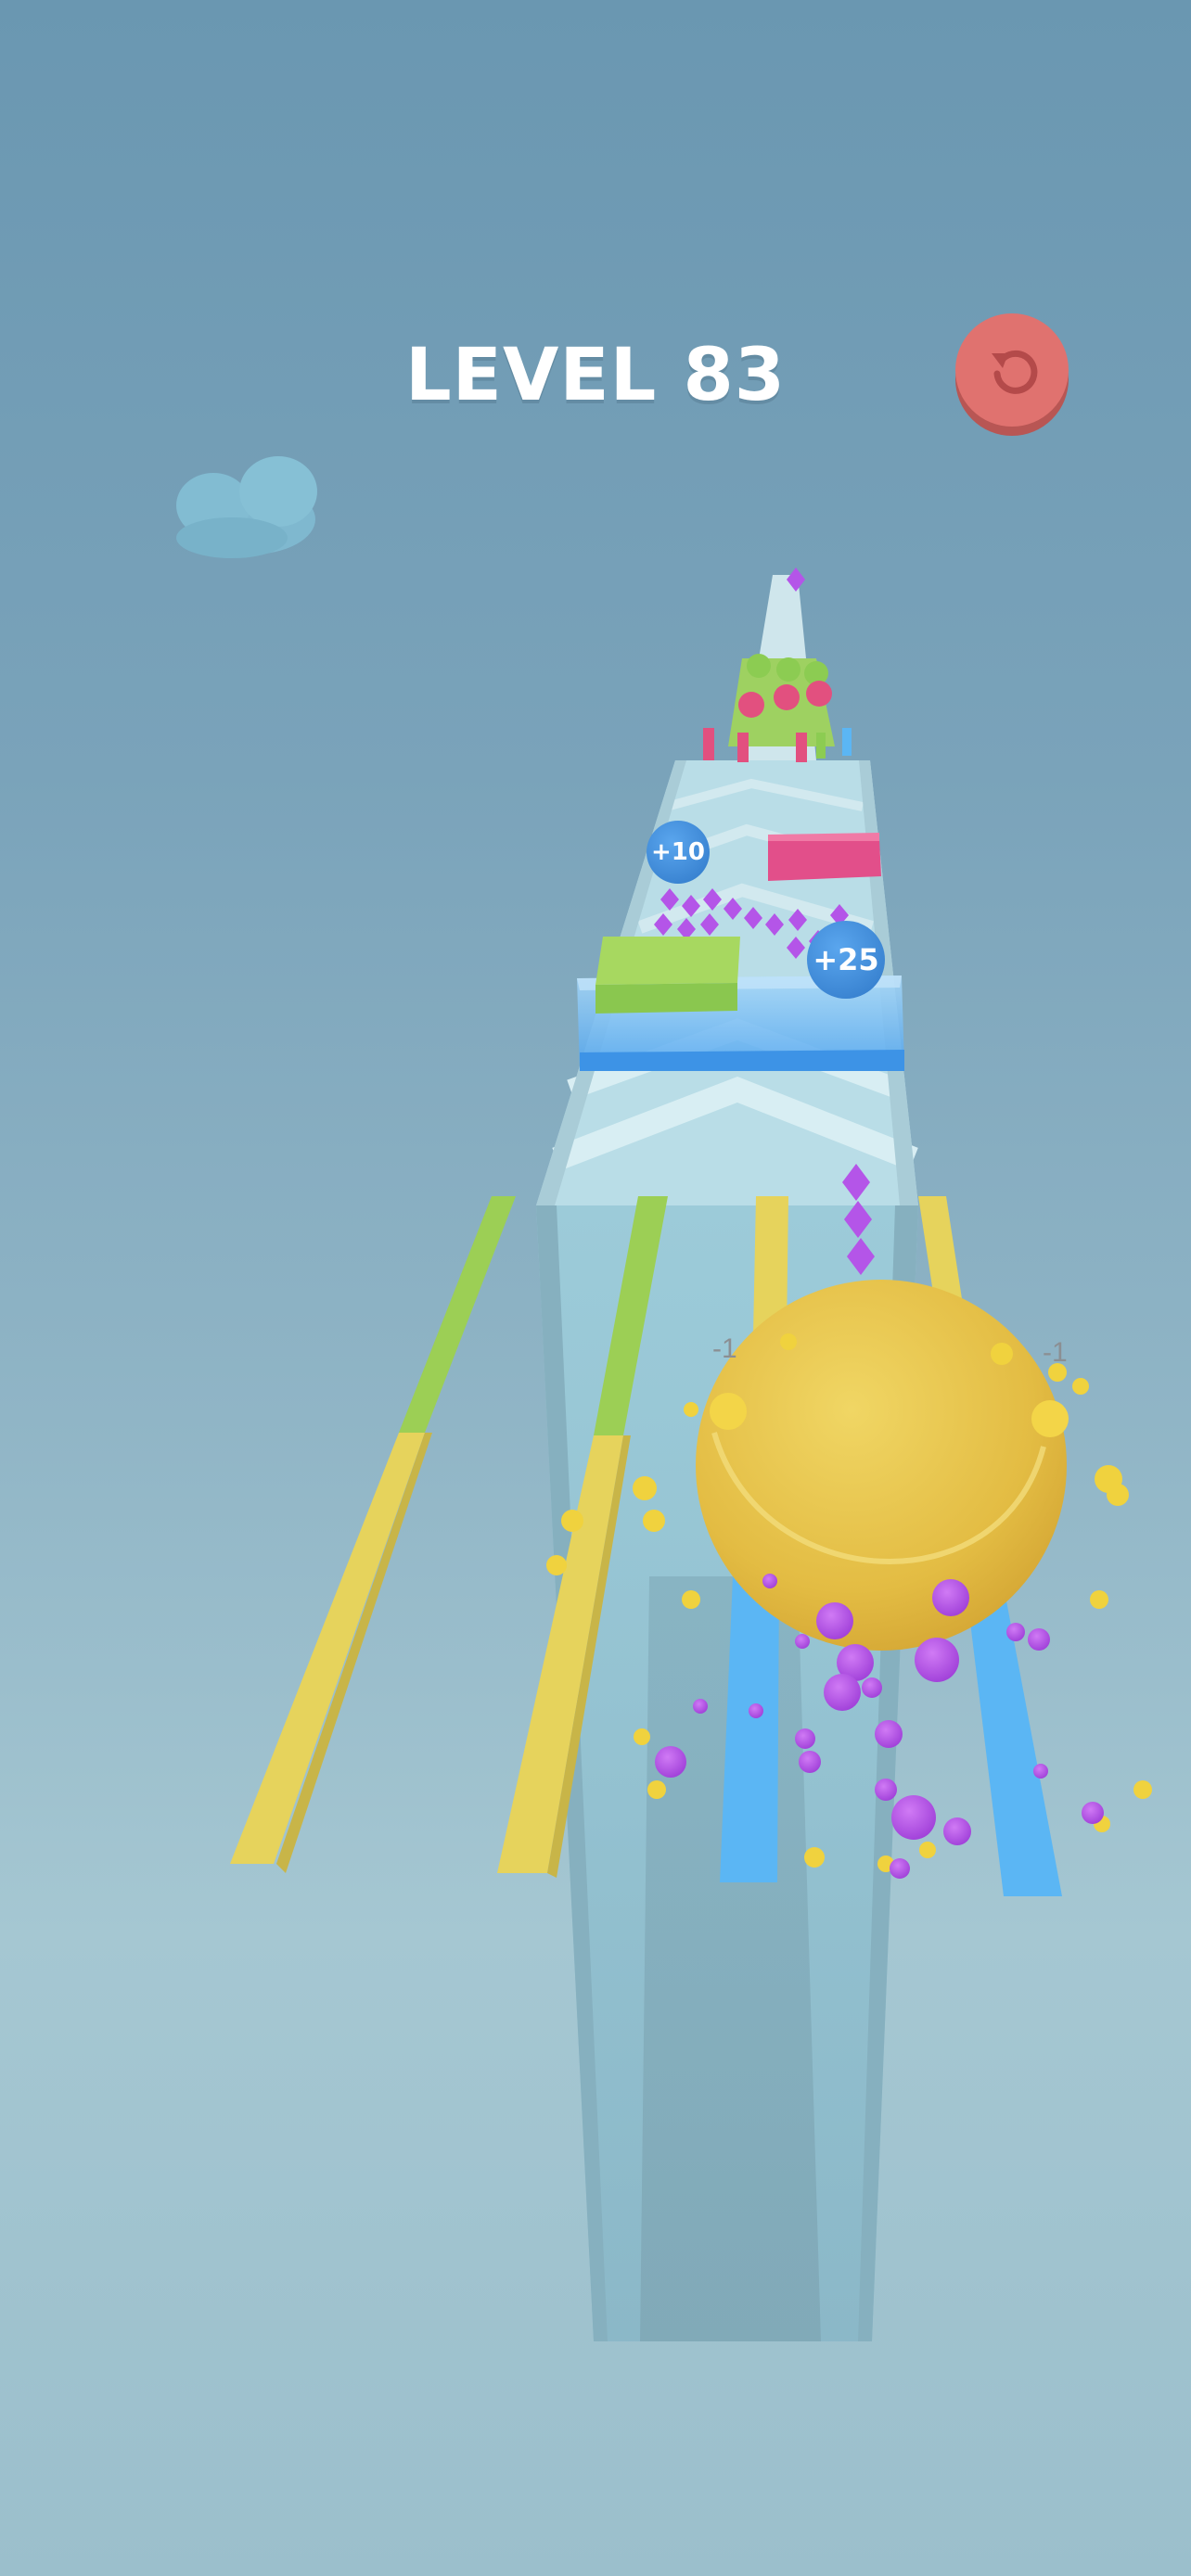 The height and width of the screenshot is (2576, 1191). I want to click on cloud-decoration, so click(247, 507).